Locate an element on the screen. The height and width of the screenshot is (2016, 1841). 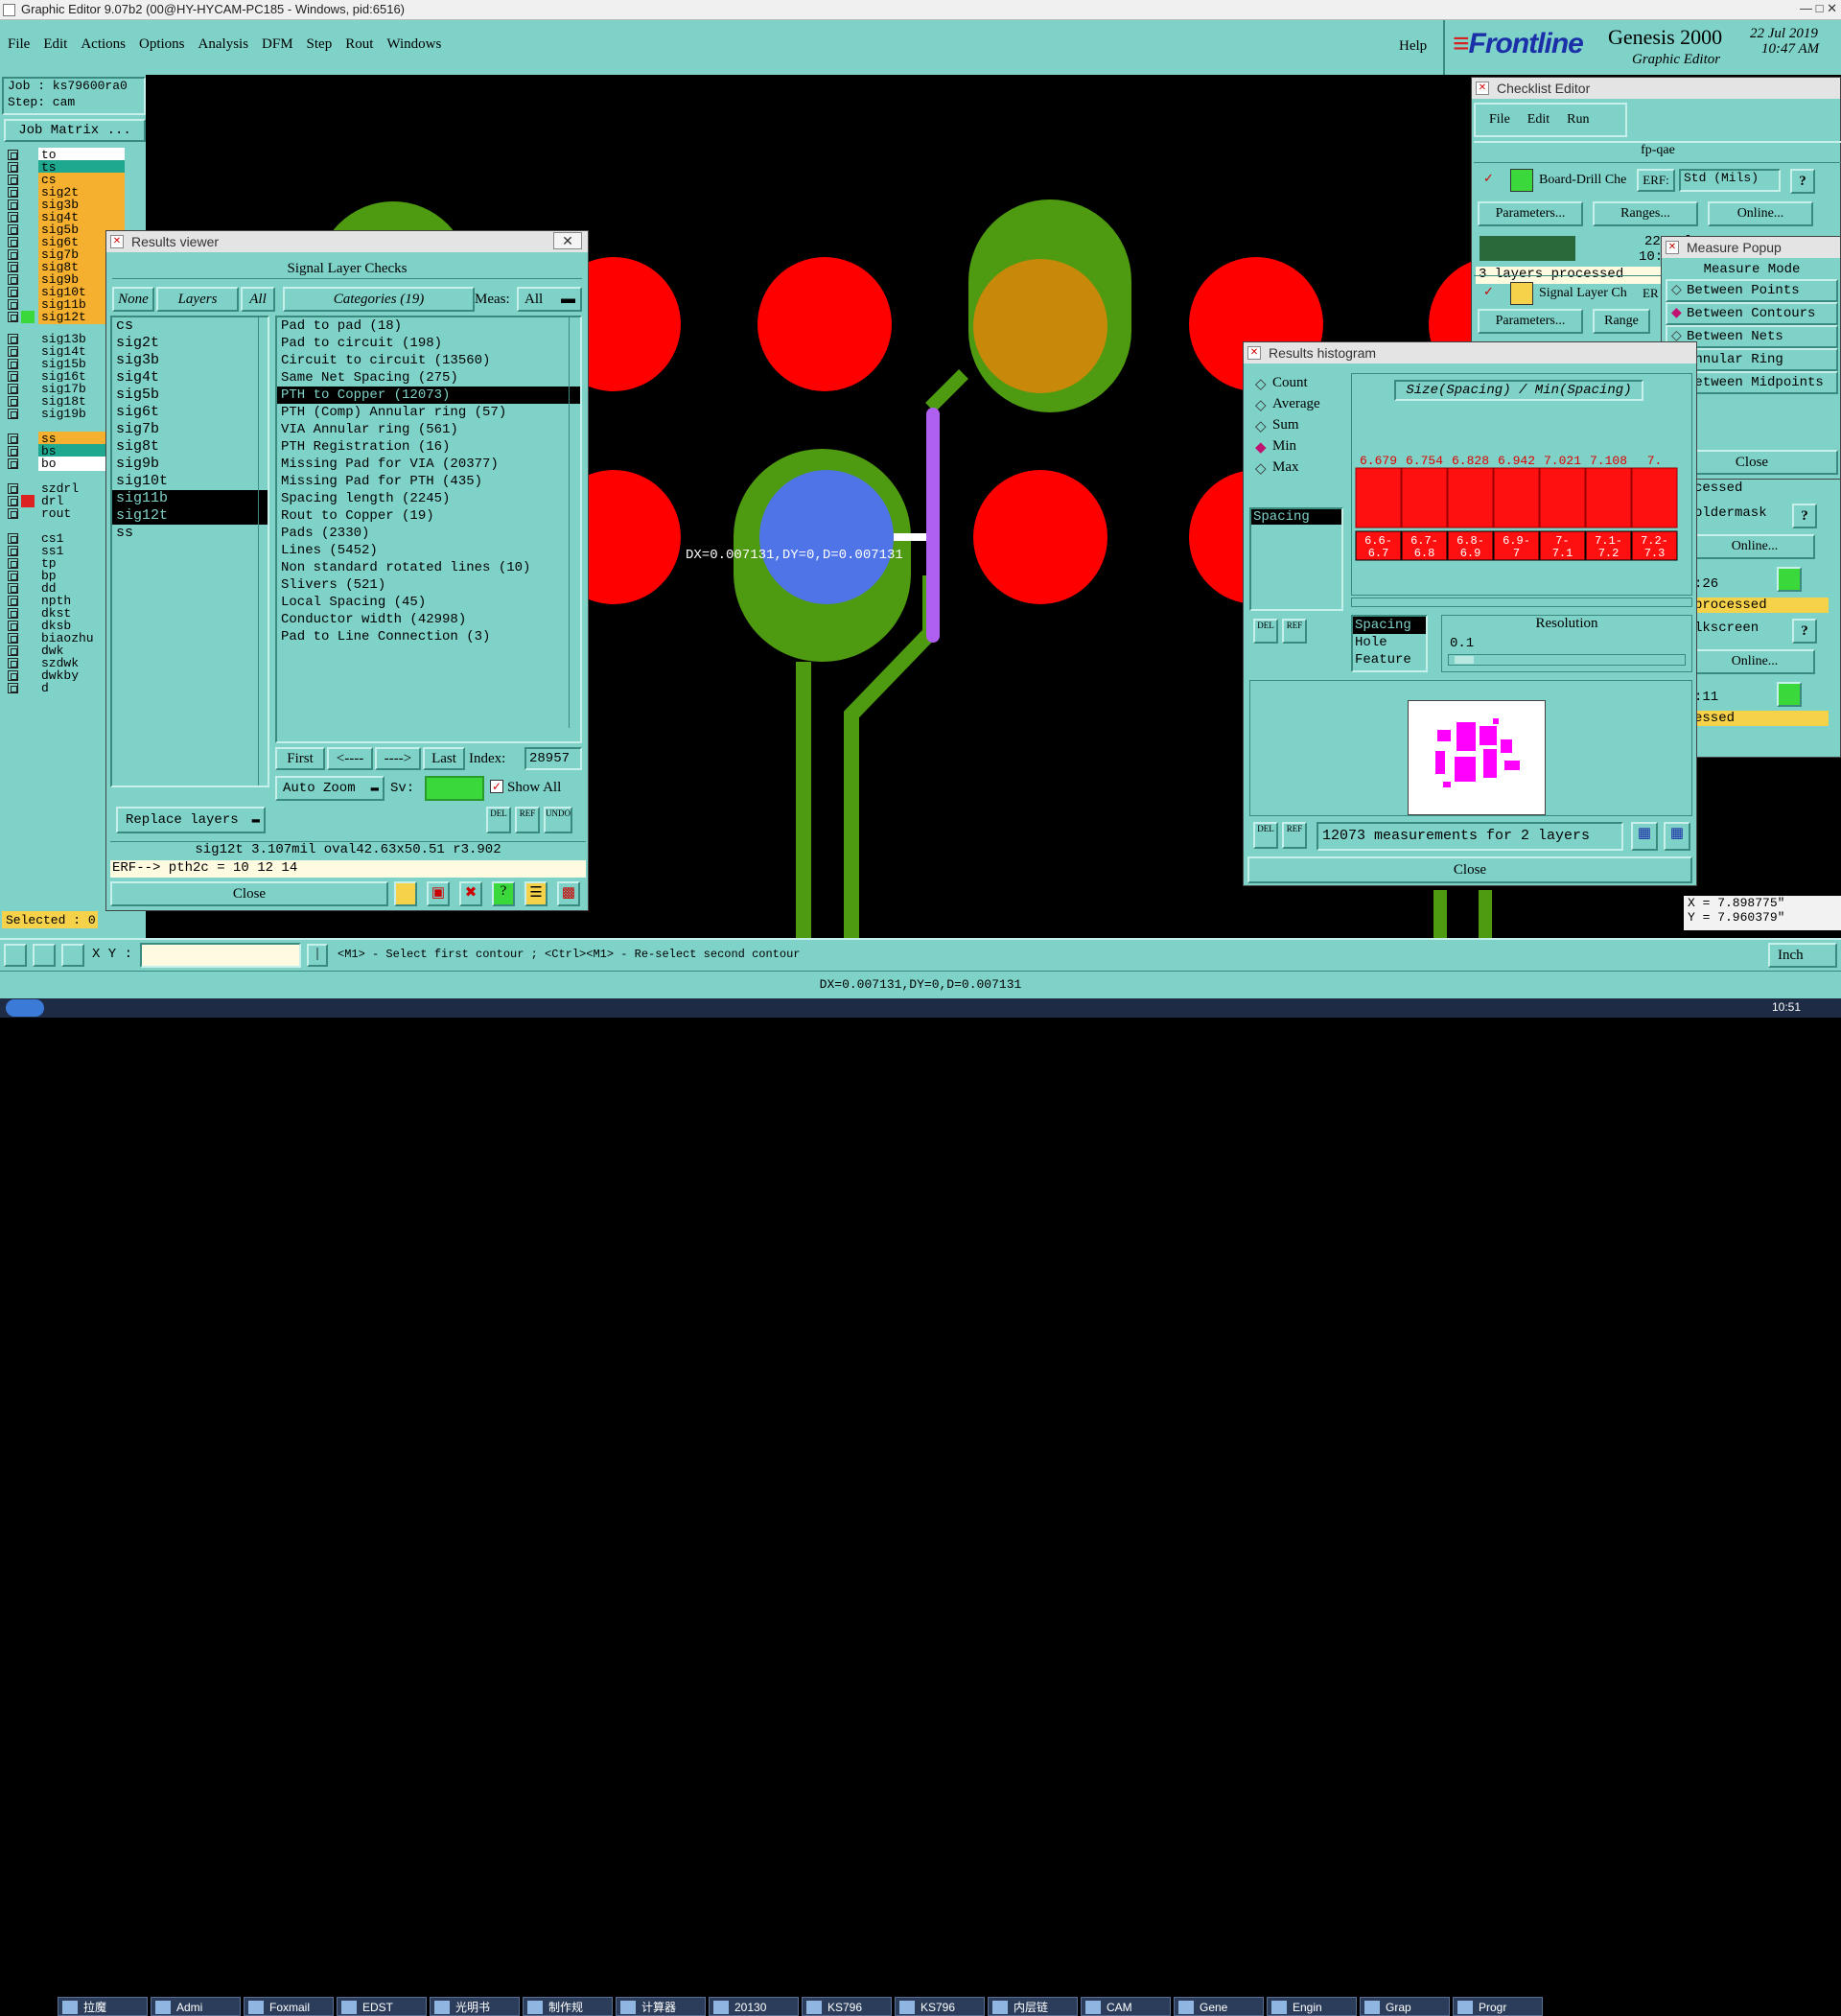
ref-button: REF is located at coordinates (527, 820).